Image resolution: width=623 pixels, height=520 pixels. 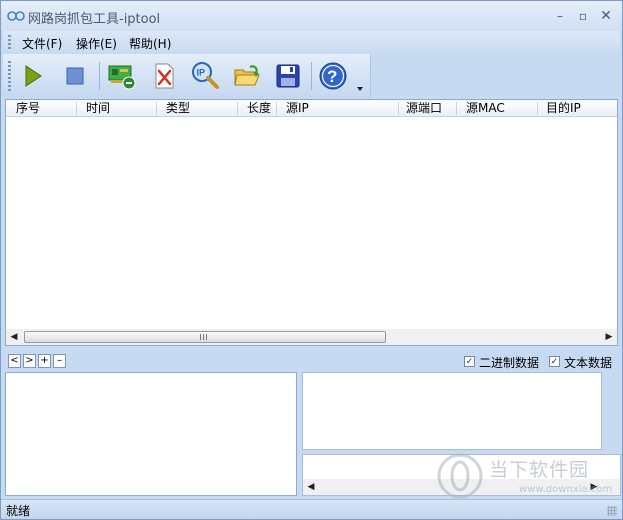 What do you see at coordinates (297, 108) in the screenshot?
I see `column-header-source-ip: 源IP` at bounding box center [297, 108].